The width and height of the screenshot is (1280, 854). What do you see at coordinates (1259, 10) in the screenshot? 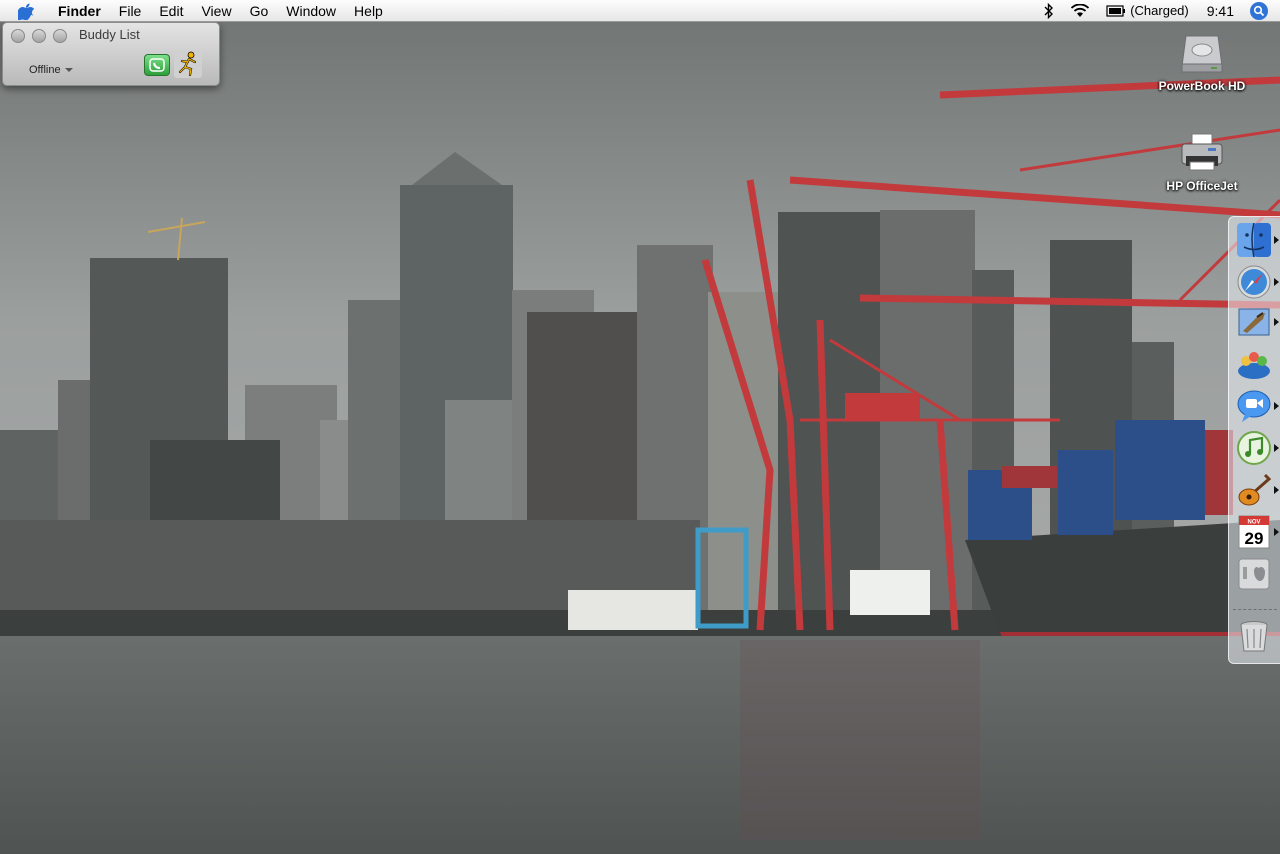
I see `spotlight-icon` at bounding box center [1259, 10].